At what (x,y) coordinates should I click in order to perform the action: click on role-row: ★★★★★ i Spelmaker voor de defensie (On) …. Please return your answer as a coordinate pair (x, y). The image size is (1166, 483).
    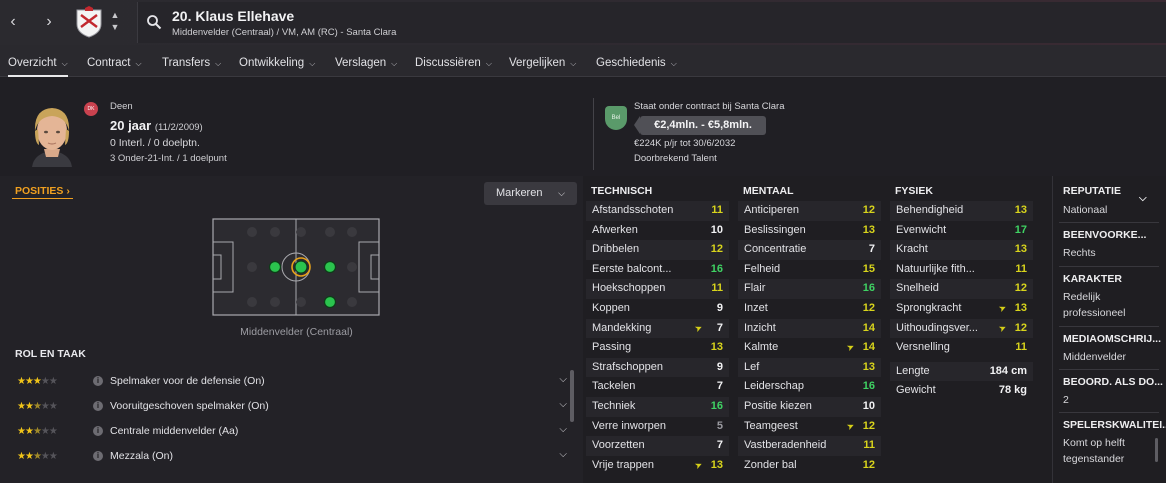
    Looking at the image, I should click on (292, 384).